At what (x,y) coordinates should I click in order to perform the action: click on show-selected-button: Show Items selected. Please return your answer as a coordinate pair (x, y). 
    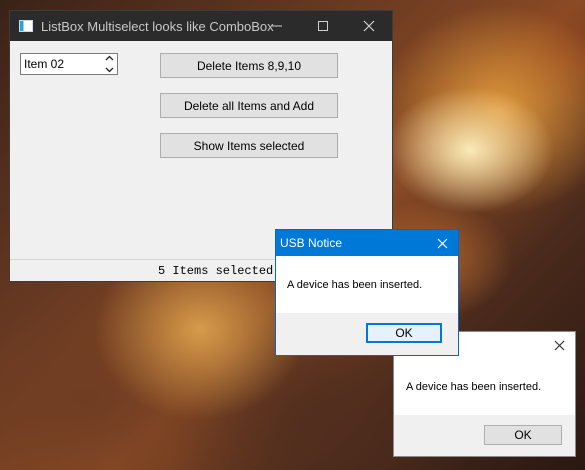
    Looking at the image, I should click on (249, 145).